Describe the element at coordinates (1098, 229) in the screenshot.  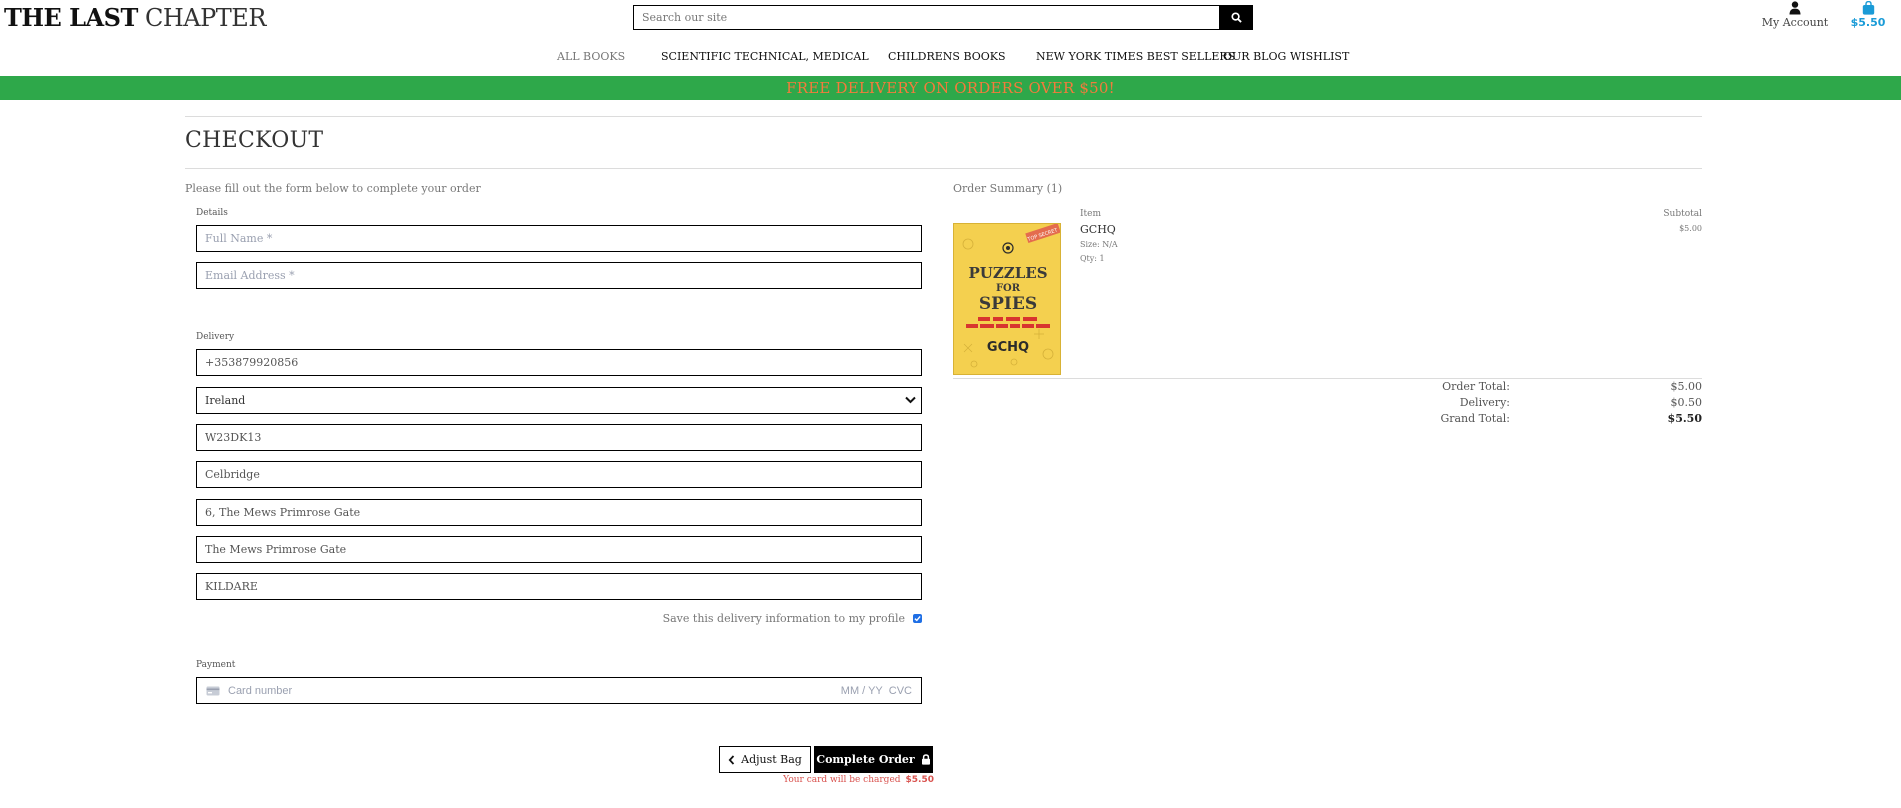
I see `product-name: GCHQ` at that location.